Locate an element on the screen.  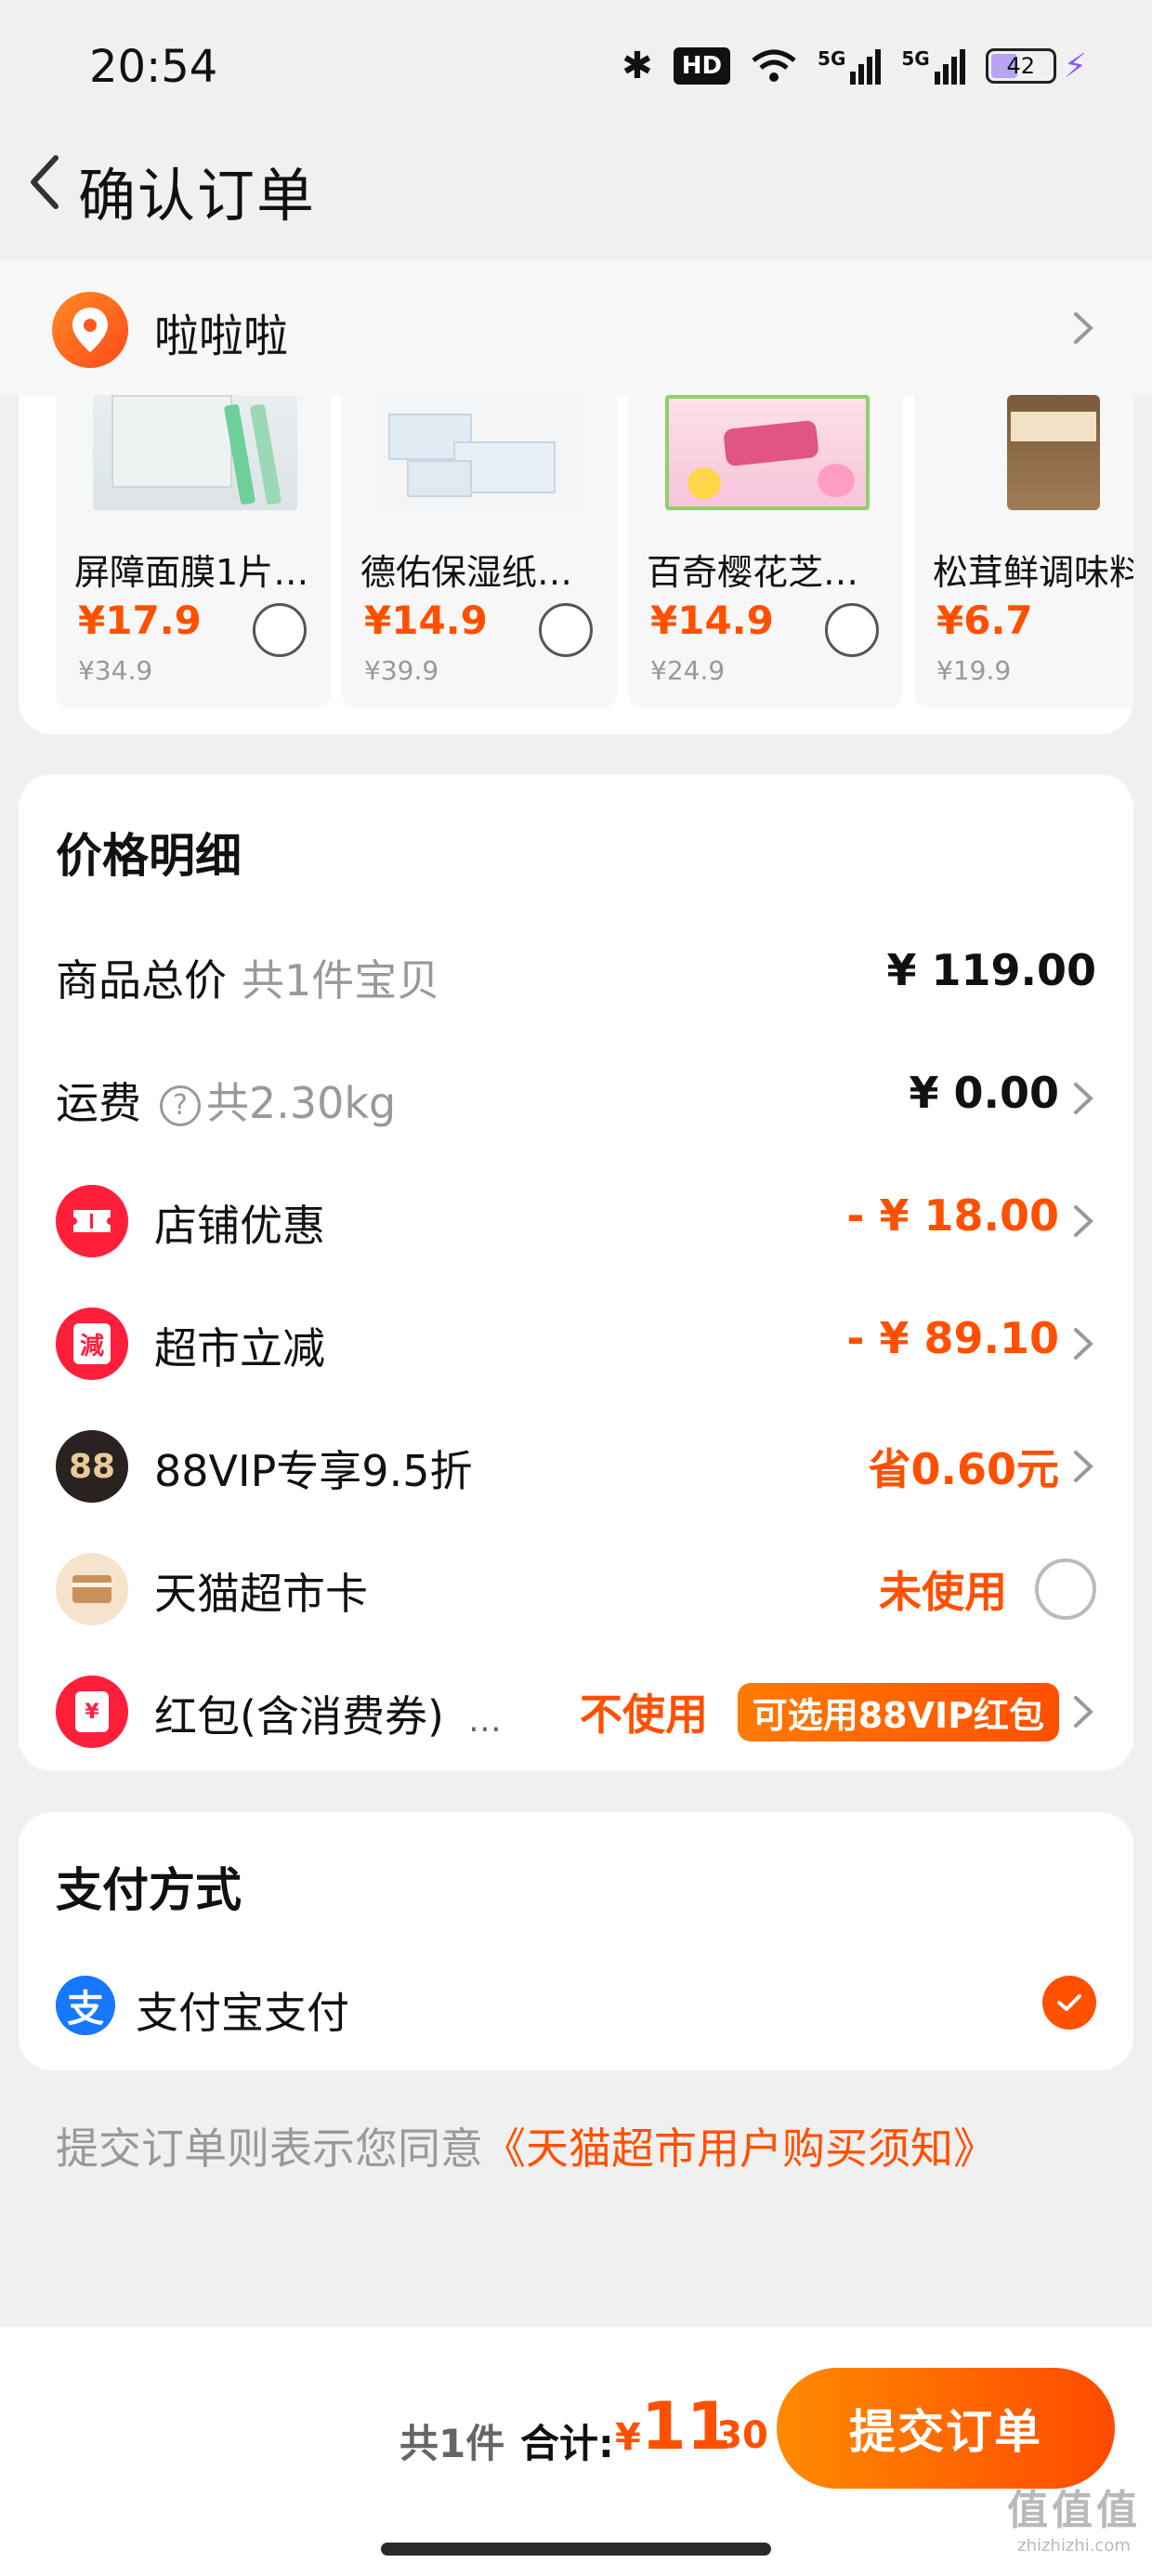
battery-level: 42 is located at coordinates (1020, 66).